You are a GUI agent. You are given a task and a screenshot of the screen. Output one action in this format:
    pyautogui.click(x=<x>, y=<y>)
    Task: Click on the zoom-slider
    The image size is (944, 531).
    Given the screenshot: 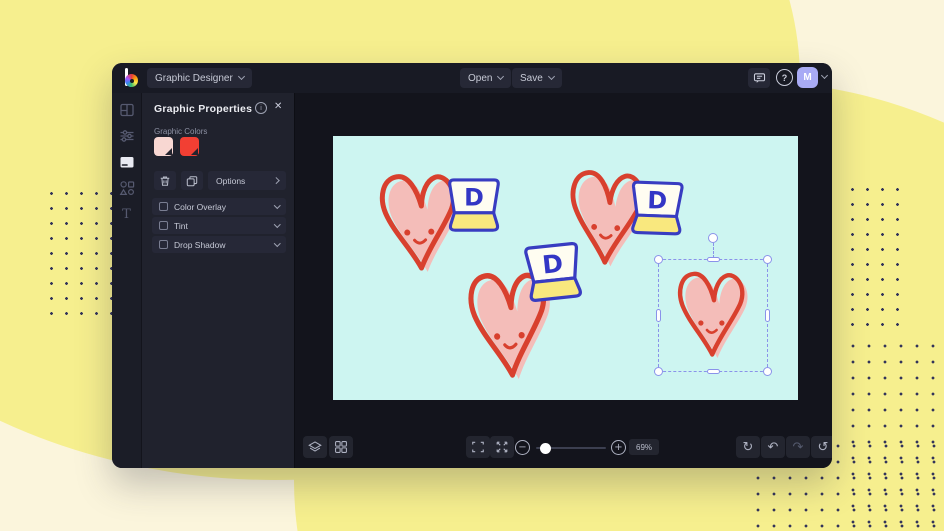 What is the action you would take?
    pyautogui.click(x=571, y=448)
    